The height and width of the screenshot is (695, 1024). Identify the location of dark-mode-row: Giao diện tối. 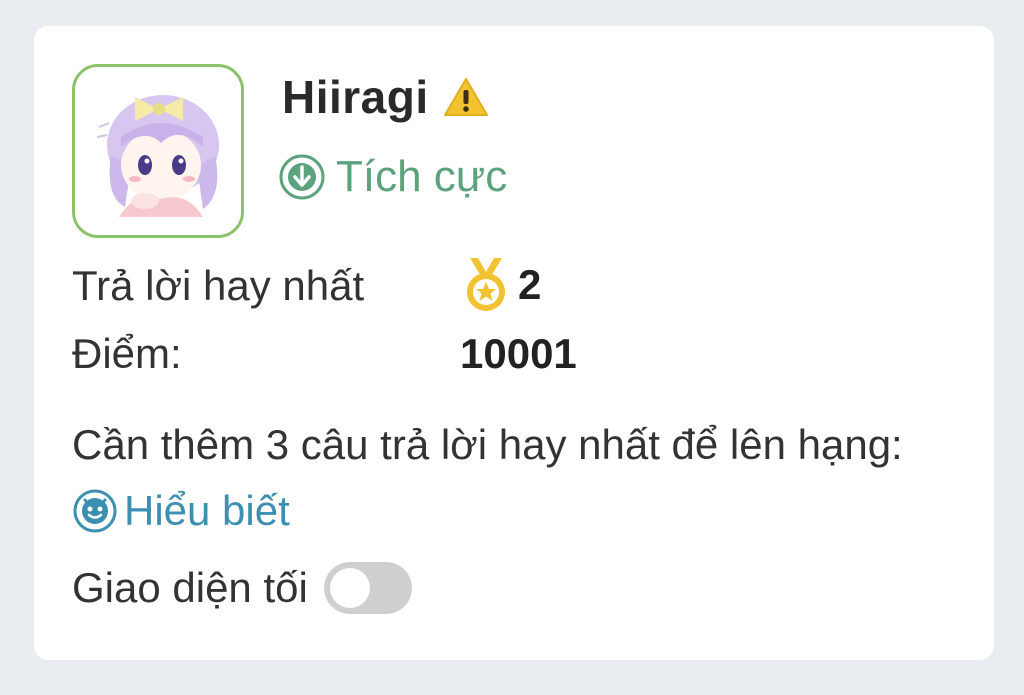
(242, 588).